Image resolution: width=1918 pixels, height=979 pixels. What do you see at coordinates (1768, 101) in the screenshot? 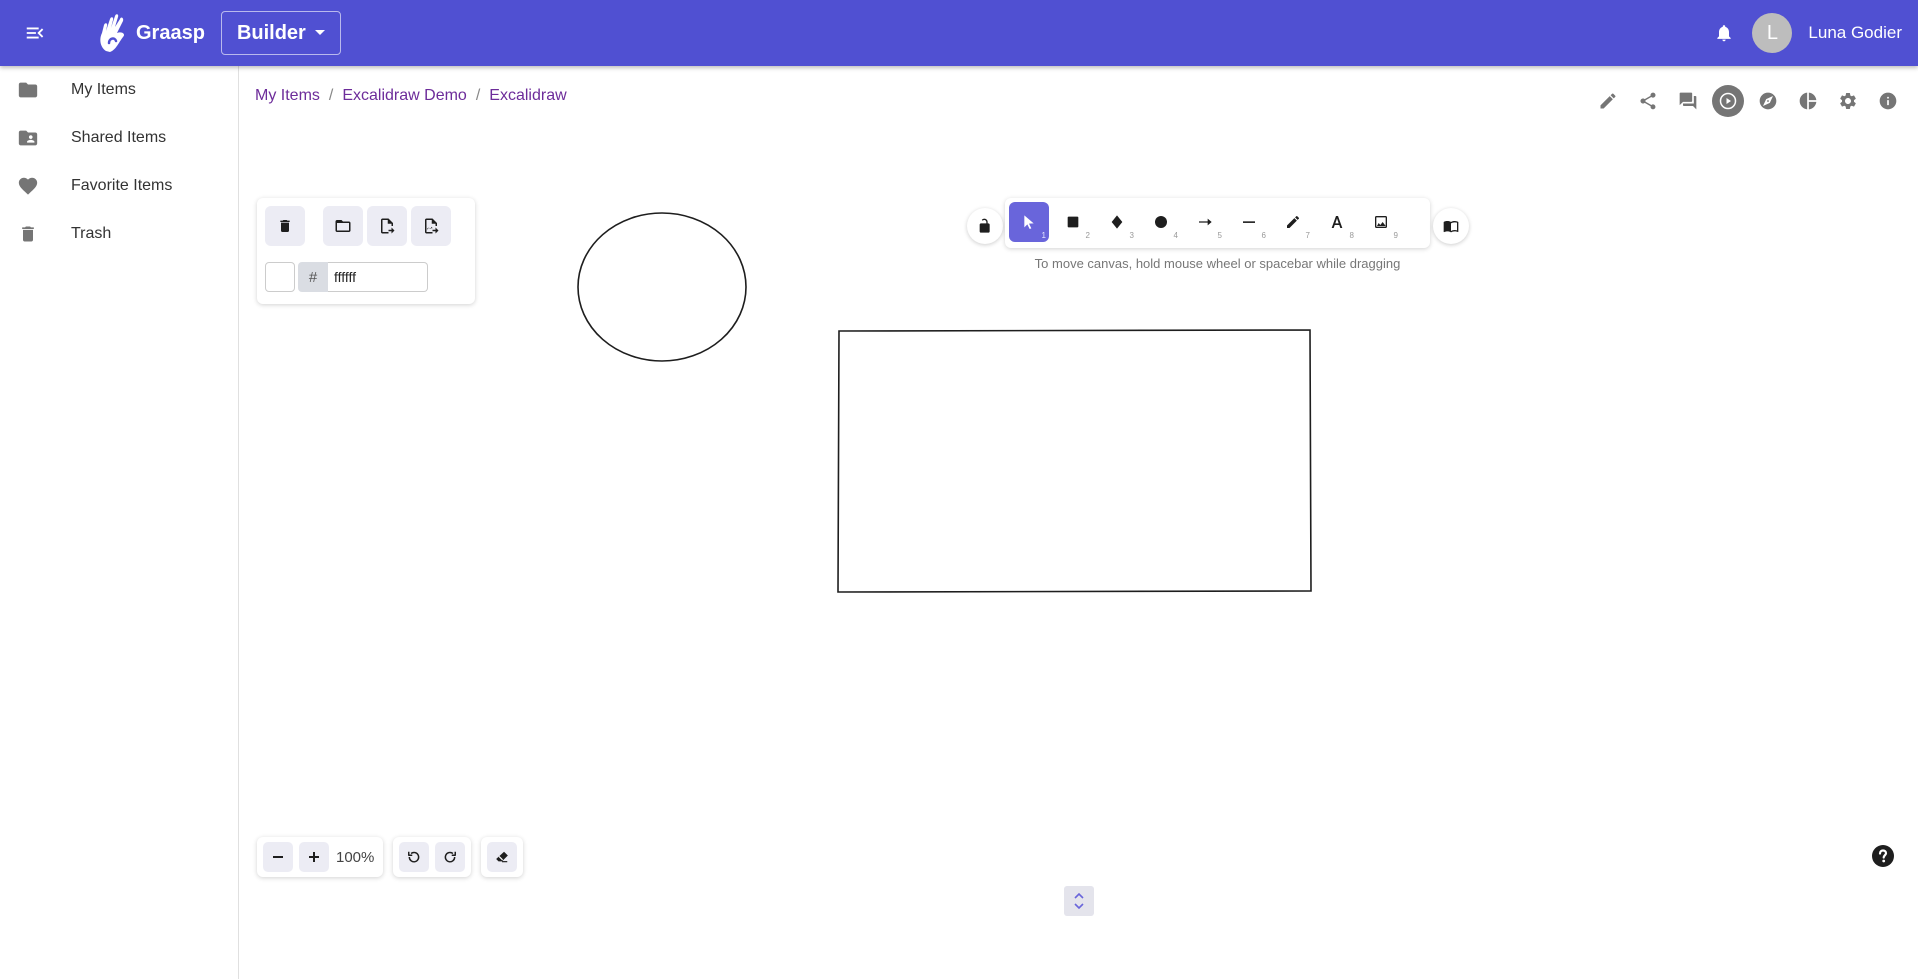
I see `explore-icon` at bounding box center [1768, 101].